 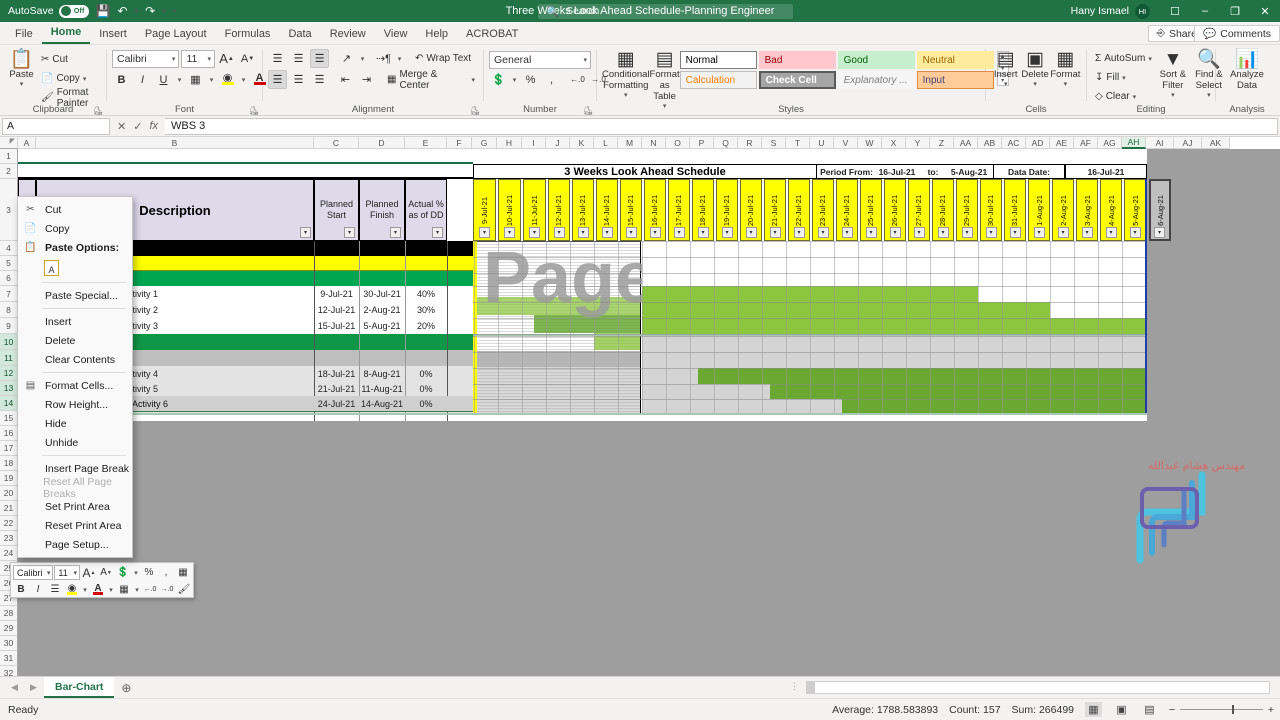 I want to click on row-header-3: 3, so click(x=9, y=210).